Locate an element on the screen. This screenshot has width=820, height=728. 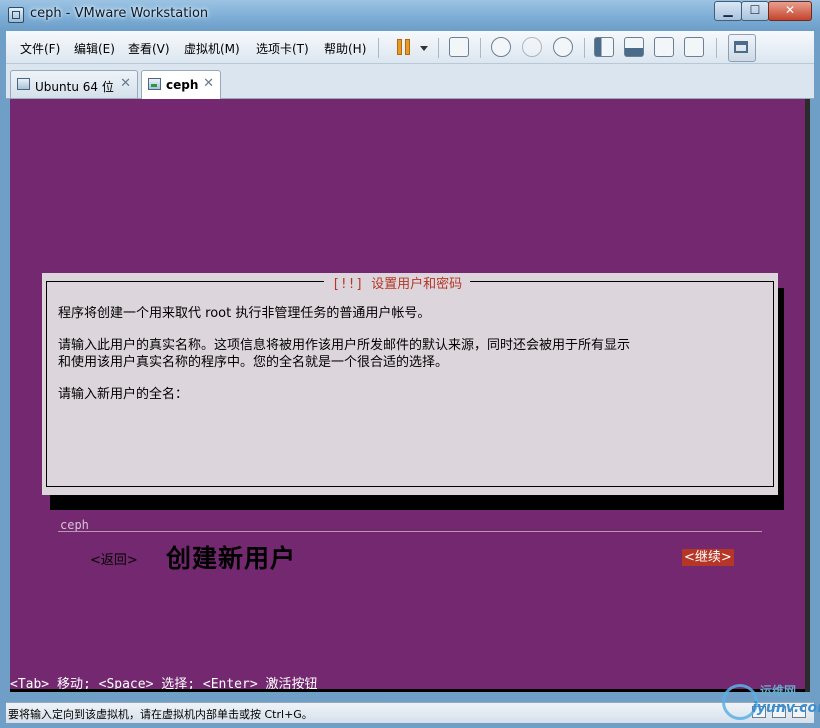
pause-icon is located at coordinates (404, 47).